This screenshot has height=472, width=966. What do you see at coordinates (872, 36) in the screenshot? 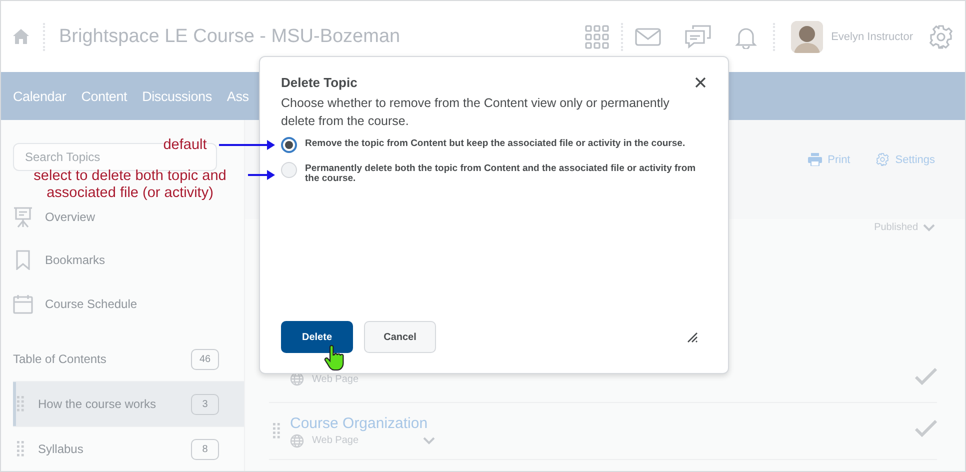
I see `user-name: Evelyn Instructor` at bounding box center [872, 36].